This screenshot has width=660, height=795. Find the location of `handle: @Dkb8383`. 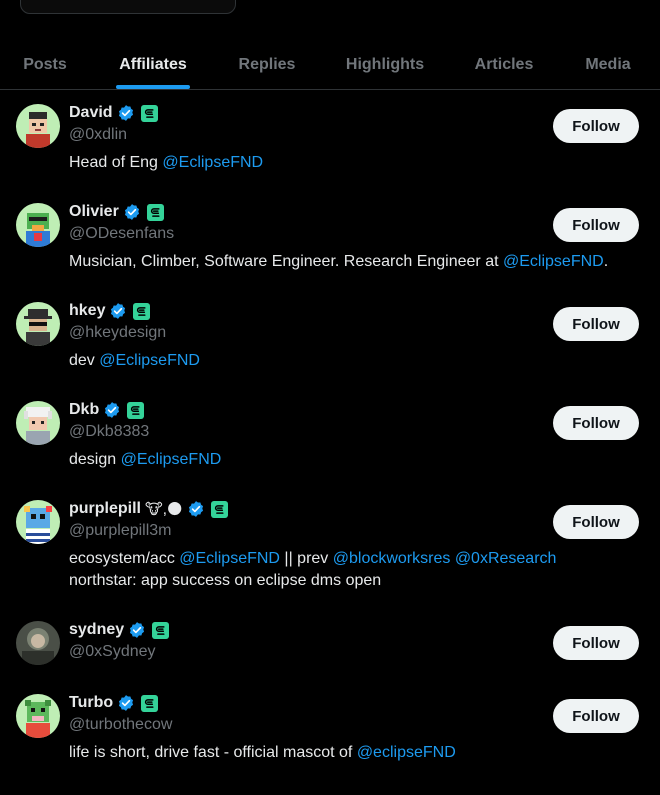

handle: @Dkb8383 is located at coordinates (109, 431).